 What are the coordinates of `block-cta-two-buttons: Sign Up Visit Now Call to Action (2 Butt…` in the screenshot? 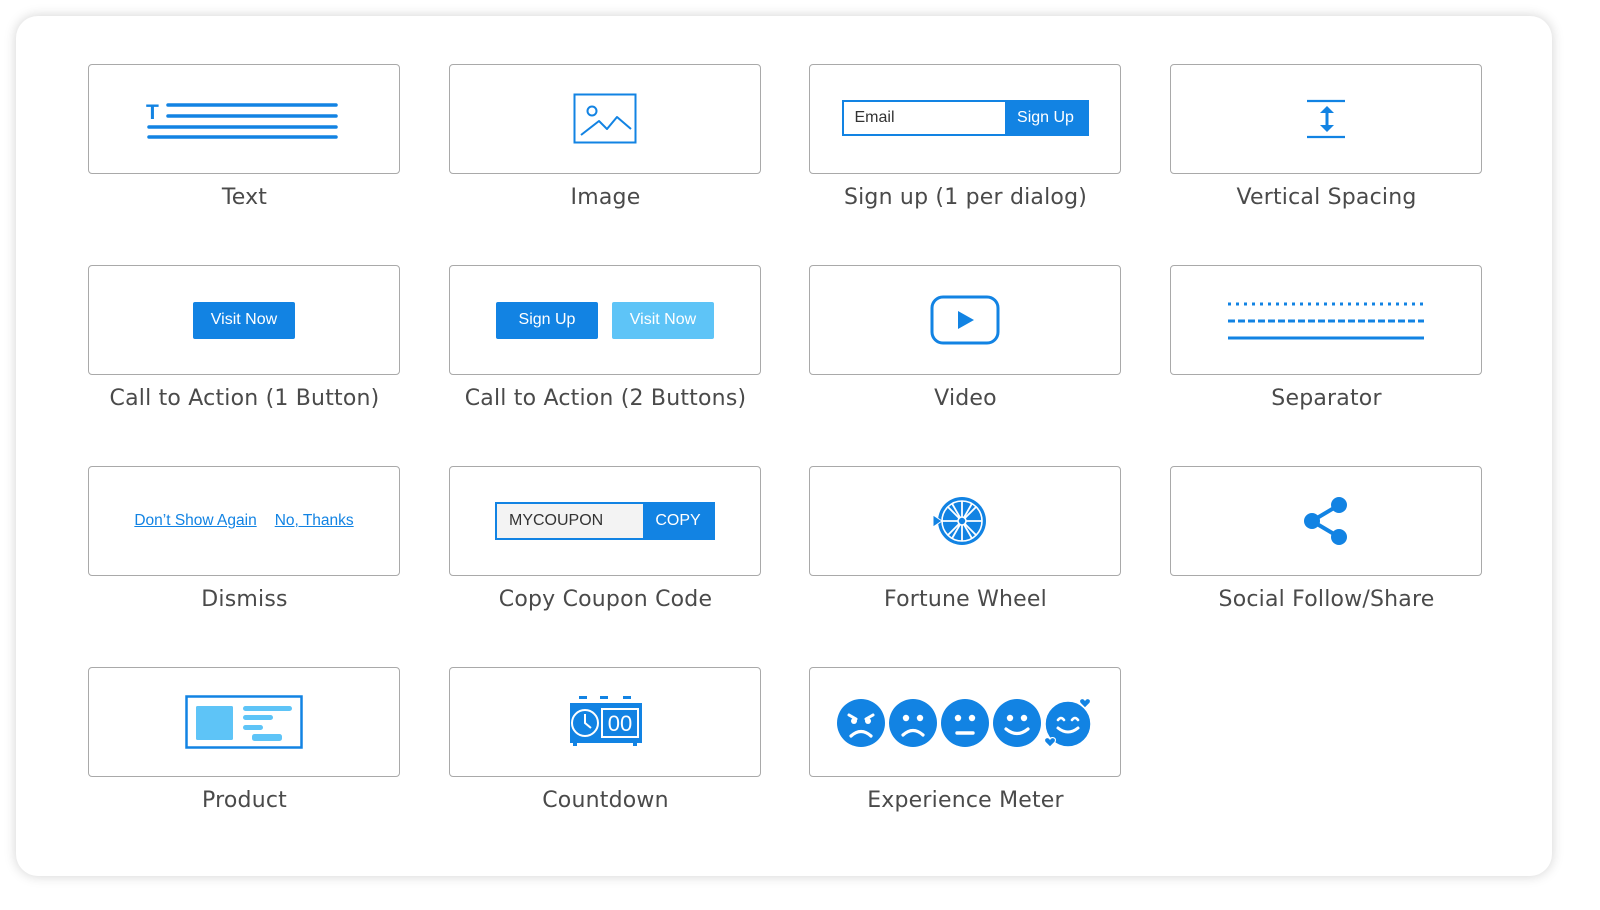 It's located at (605, 345).